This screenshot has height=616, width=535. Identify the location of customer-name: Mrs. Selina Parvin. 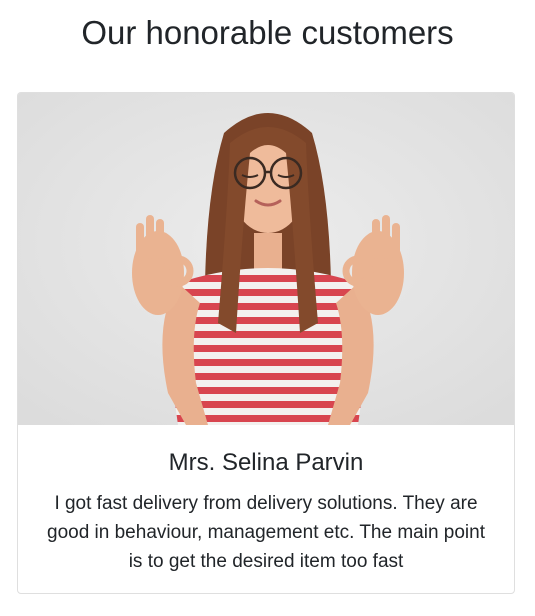
(266, 462).